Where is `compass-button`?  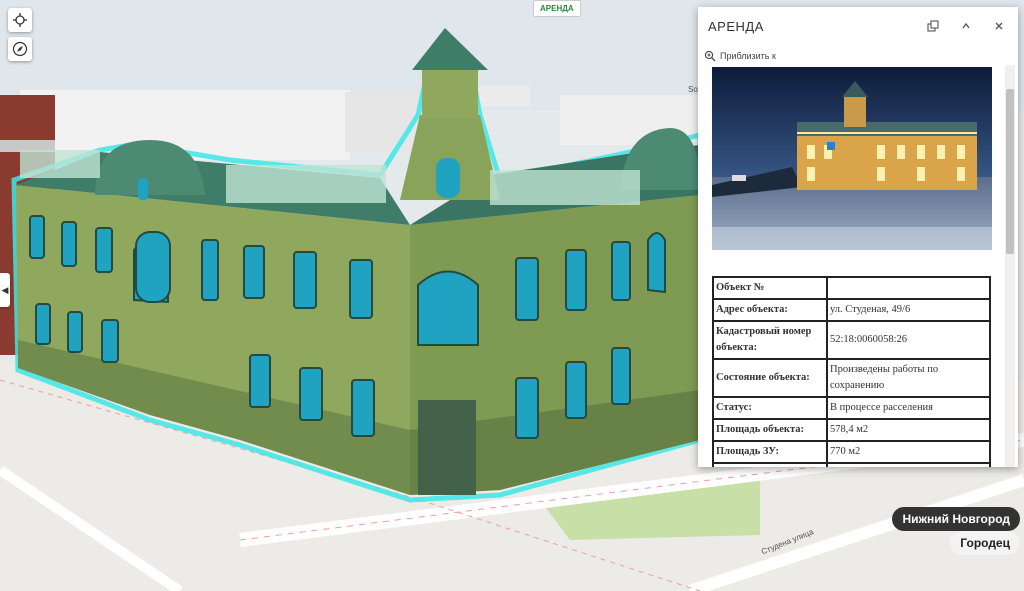
compass-button is located at coordinates (20, 49).